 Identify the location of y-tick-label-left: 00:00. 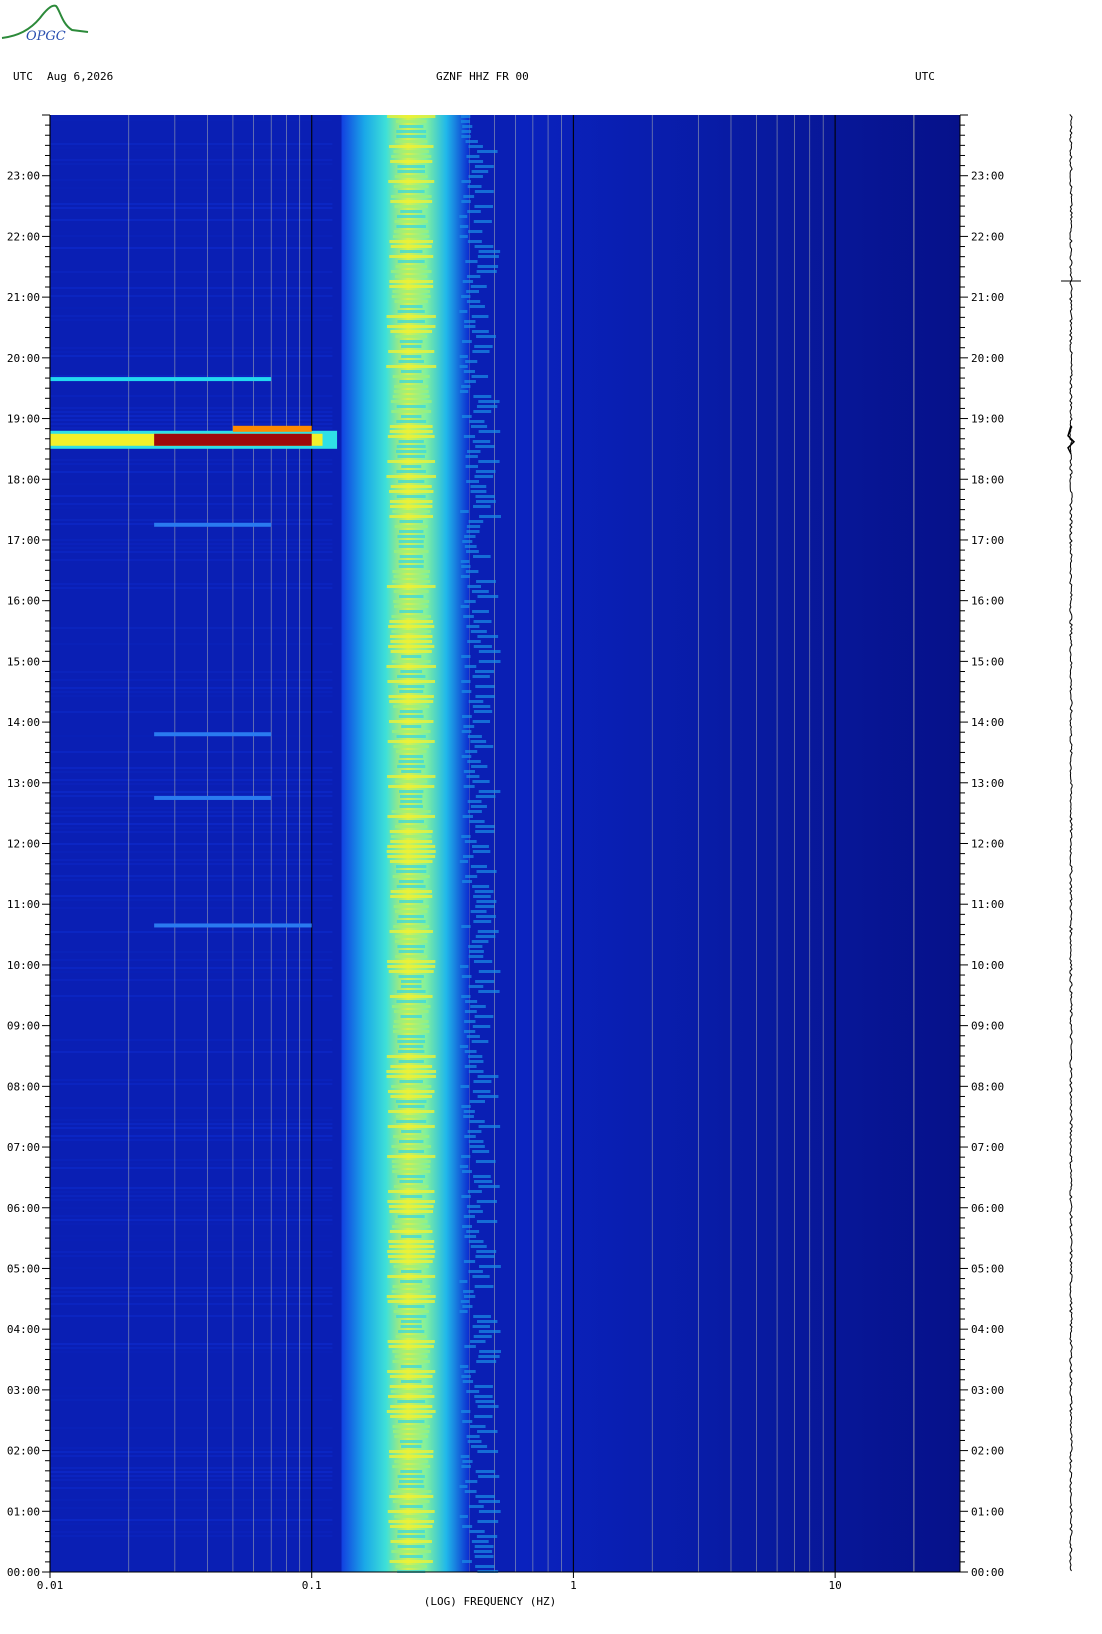
(23, 1572).